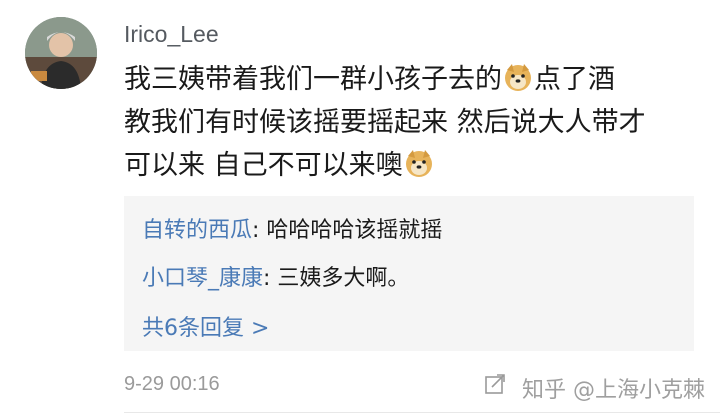  What do you see at coordinates (61, 53) in the screenshot?
I see `avatar` at bounding box center [61, 53].